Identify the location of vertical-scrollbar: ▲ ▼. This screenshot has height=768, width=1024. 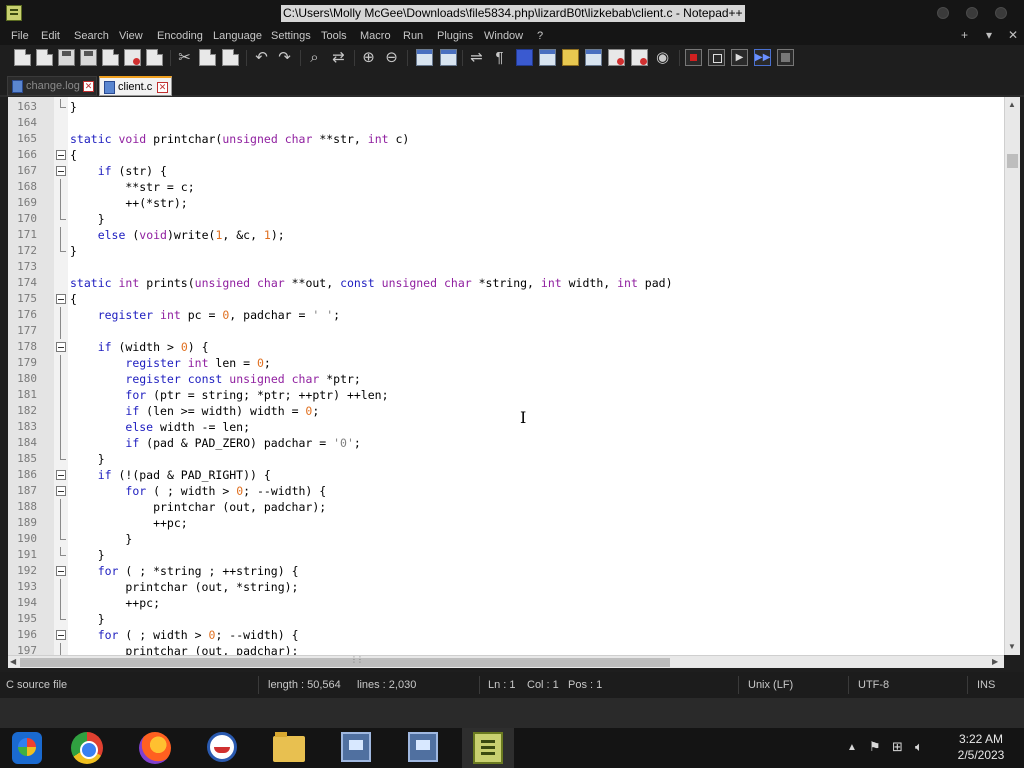
(1012, 376).